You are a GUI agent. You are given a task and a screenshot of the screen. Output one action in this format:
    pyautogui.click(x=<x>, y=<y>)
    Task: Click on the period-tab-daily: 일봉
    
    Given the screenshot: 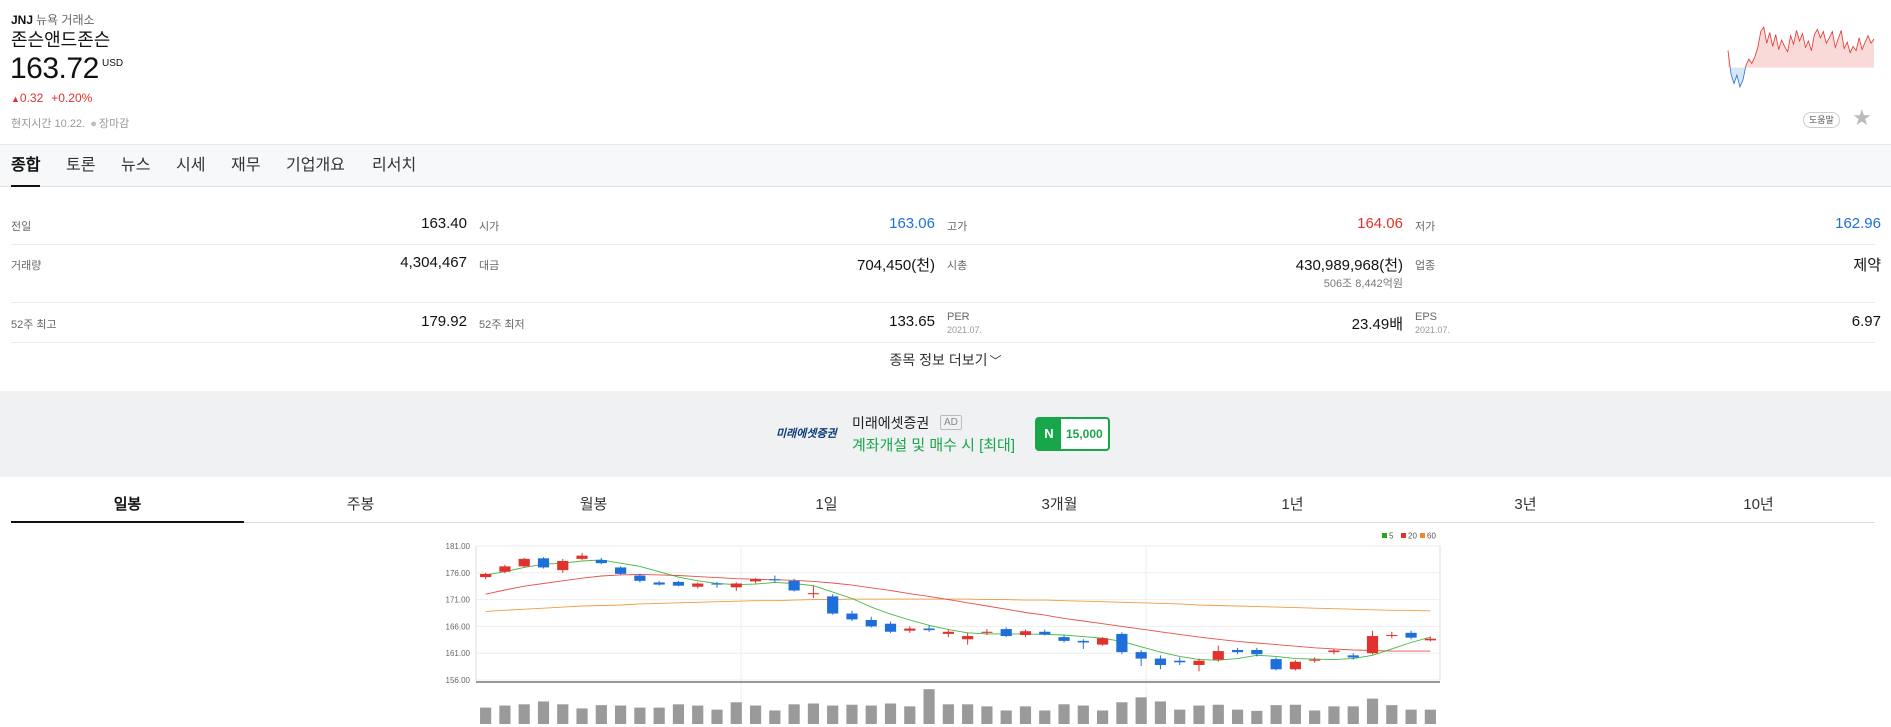 What is the action you would take?
    pyautogui.click(x=127, y=506)
    